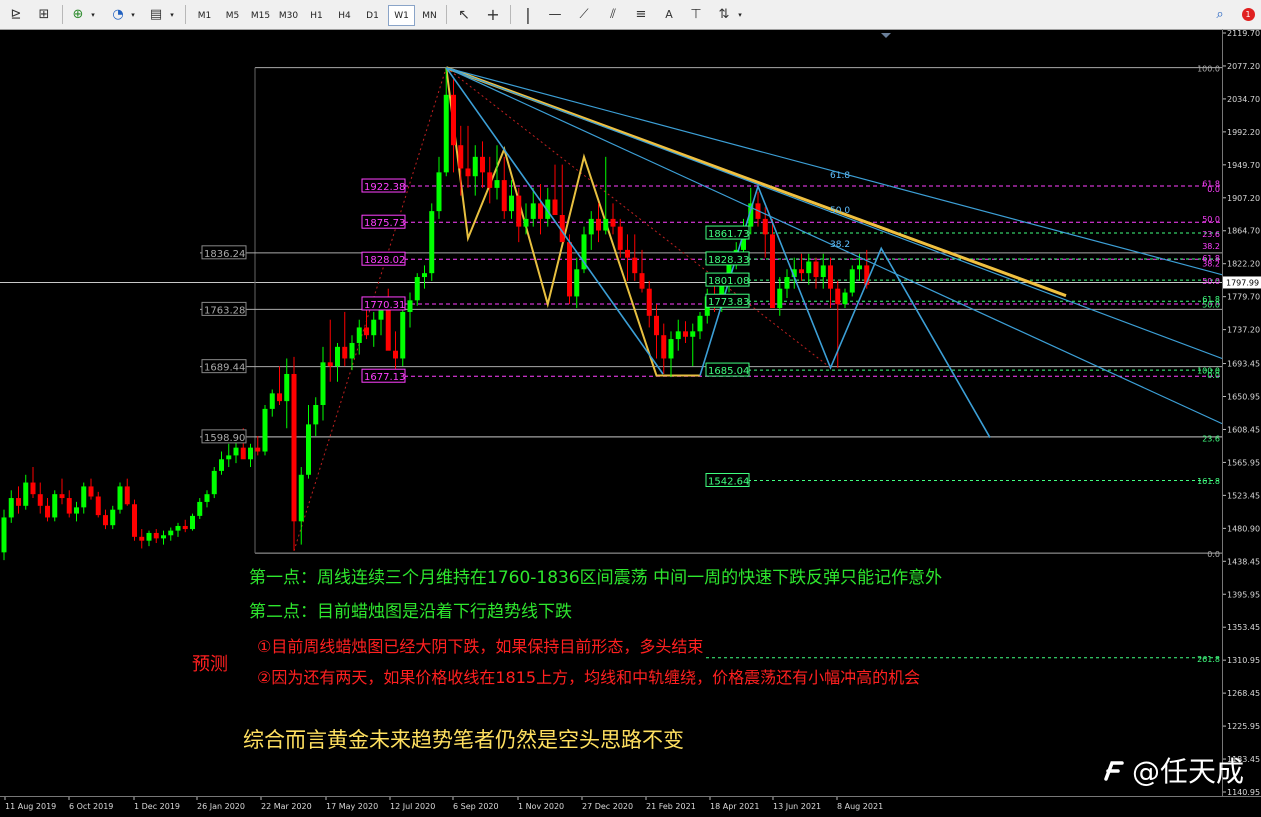 This screenshot has height=817, width=1261. I want to click on chart-shift-marker, so click(886, 35).